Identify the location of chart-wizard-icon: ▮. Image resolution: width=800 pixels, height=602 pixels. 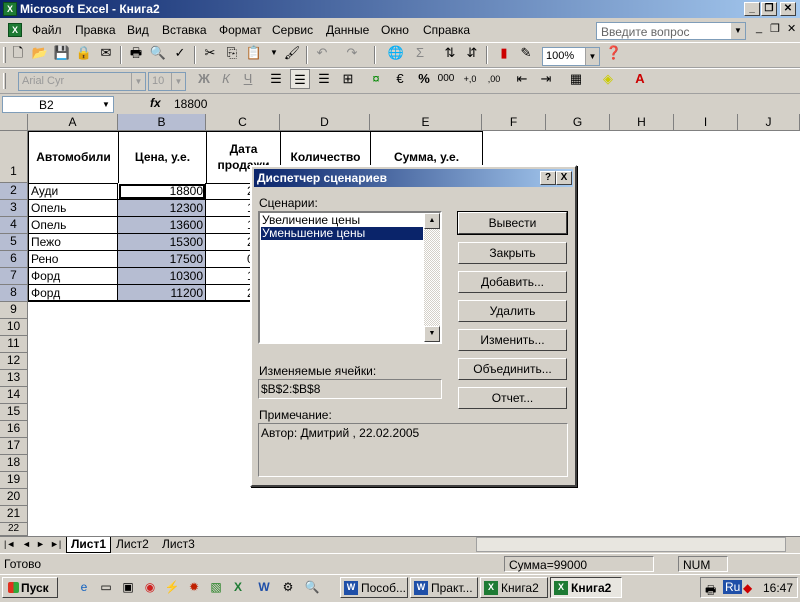
(504, 53).